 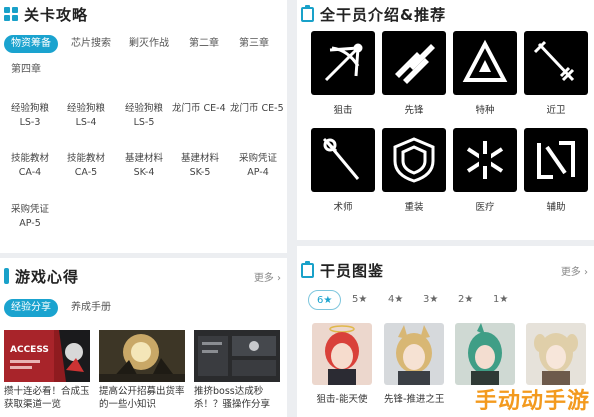 I want to click on class-vanguard: 先锋, so click(x=414, y=73).